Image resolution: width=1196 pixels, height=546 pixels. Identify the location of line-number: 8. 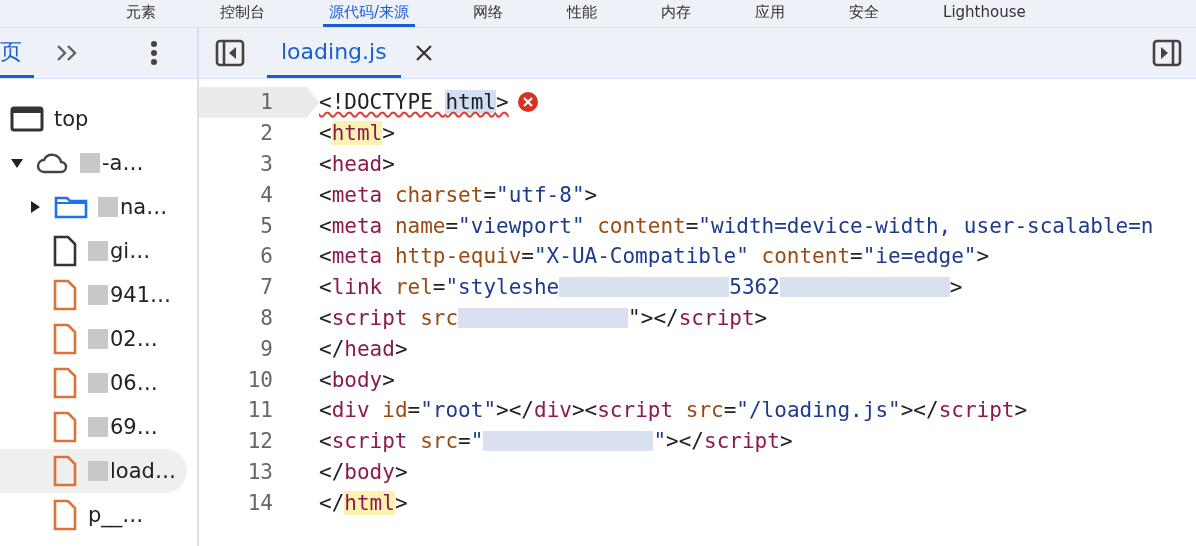
(266, 318).